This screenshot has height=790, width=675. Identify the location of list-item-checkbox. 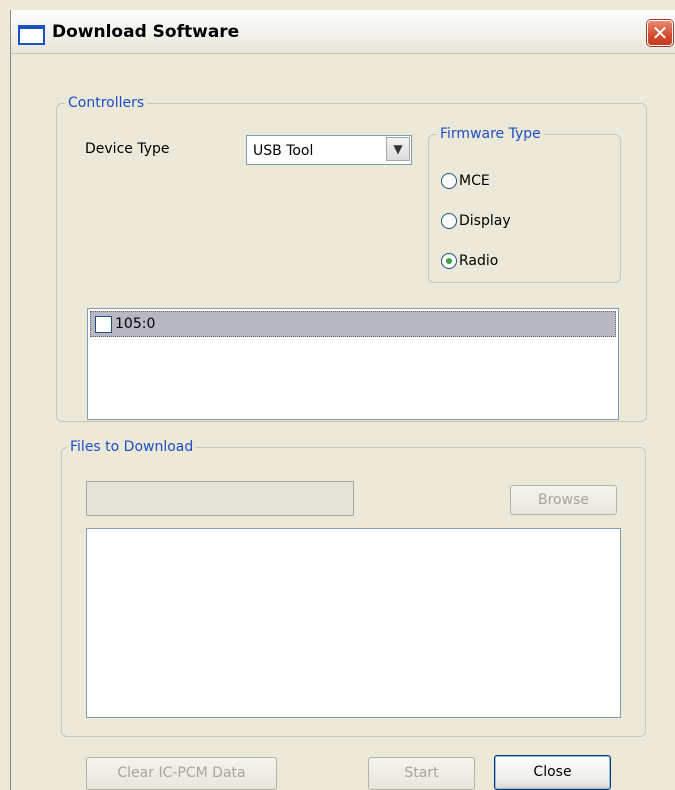
(103, 324).